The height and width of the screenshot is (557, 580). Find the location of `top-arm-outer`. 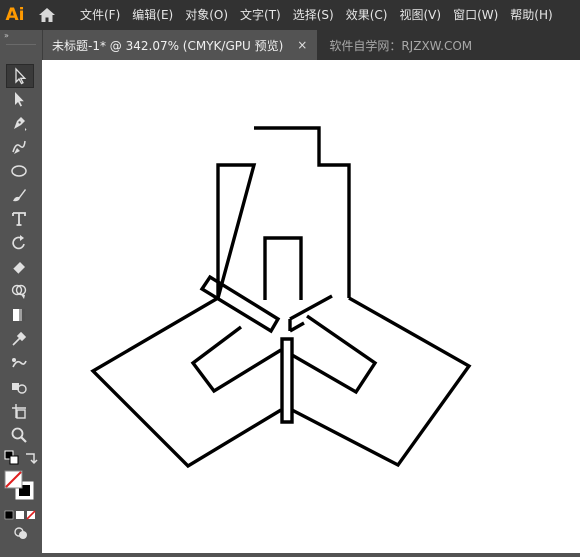

top-arm-outer is located at coordinates (283, 212).